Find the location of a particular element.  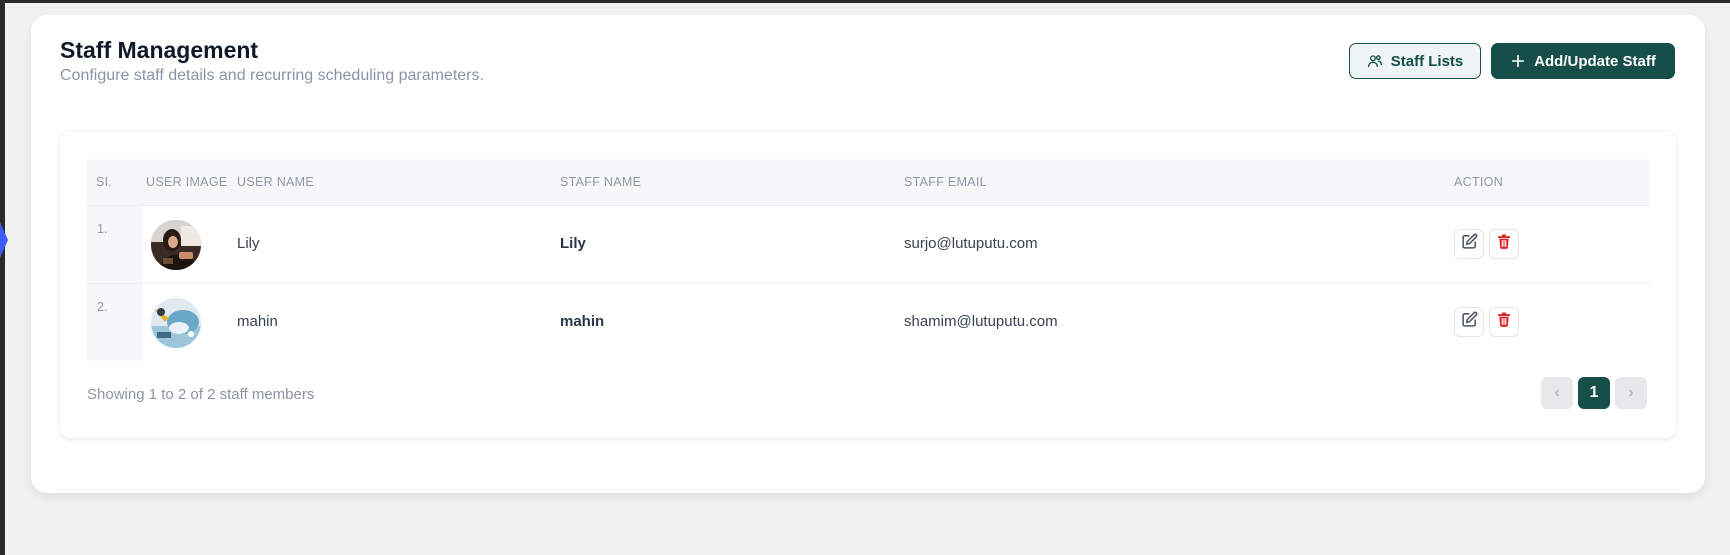

plus-icon is located at coordinates (1518, 61).